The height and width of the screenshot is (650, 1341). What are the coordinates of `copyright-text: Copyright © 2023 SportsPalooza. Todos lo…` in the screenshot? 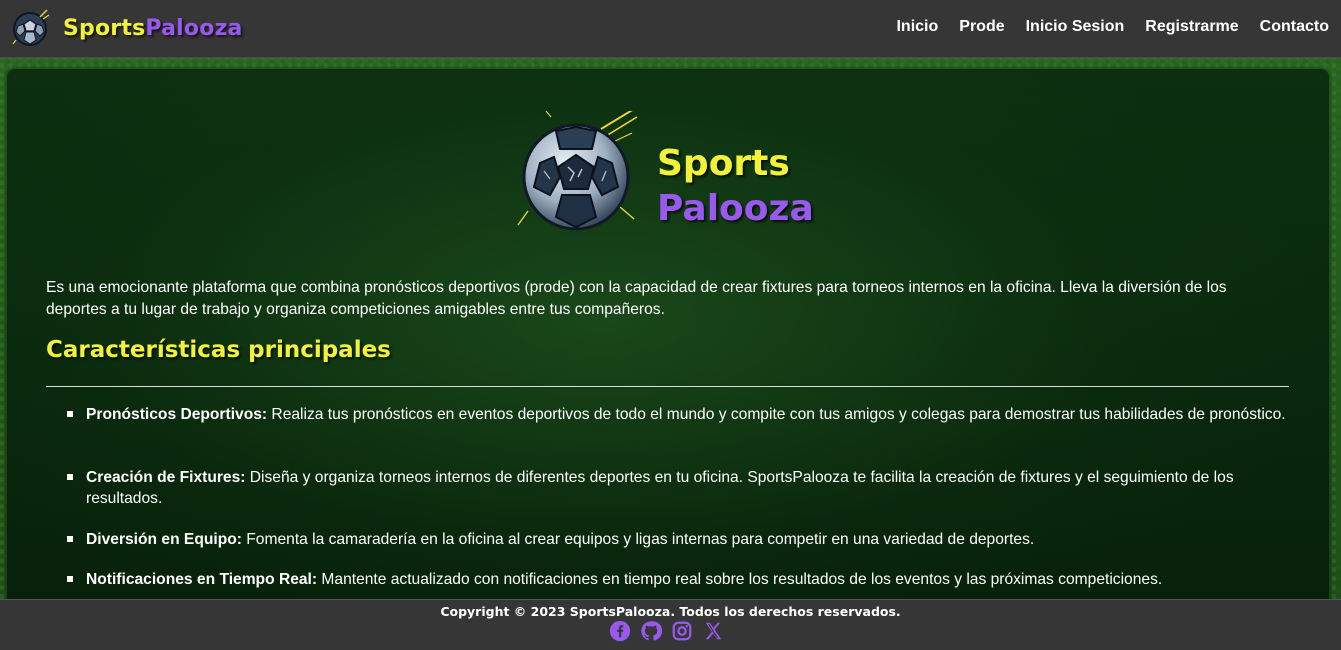 It's located at (670, 611).